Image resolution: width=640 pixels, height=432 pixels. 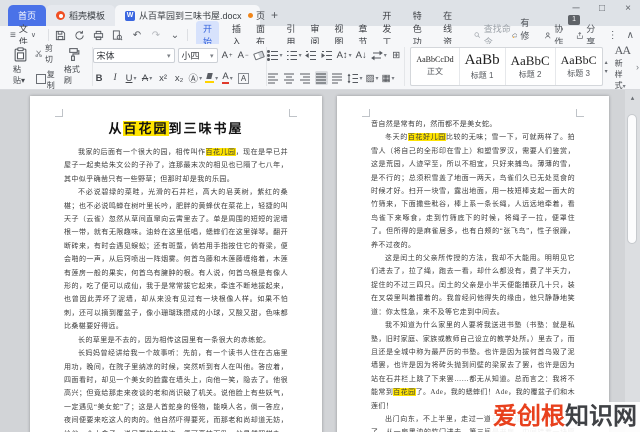 What do you see at coordinates (637, 67) in the screenshot?
I see `ribbon-expand-button: ›` at bounding box center [637, 67].